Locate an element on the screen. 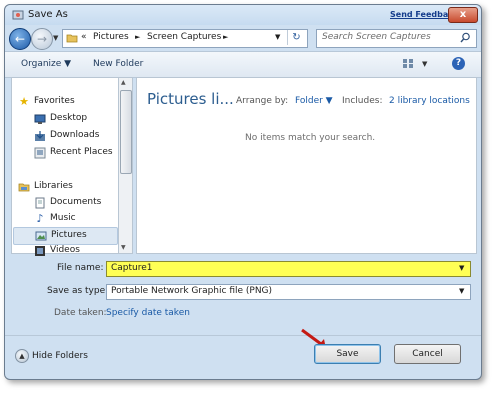  music-icon: ♪ is located at coordinates (40, 218).